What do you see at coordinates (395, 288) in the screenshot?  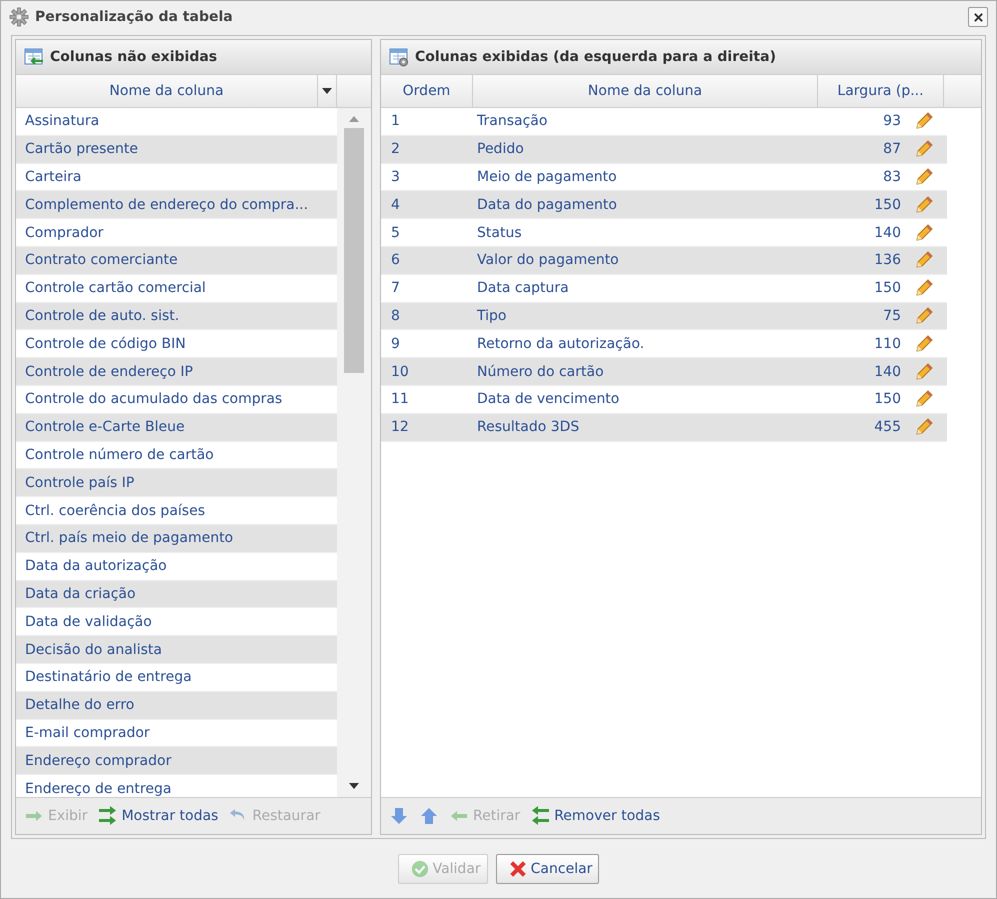 I see `order-cell-text: 7` at bounding box center [395, 288].